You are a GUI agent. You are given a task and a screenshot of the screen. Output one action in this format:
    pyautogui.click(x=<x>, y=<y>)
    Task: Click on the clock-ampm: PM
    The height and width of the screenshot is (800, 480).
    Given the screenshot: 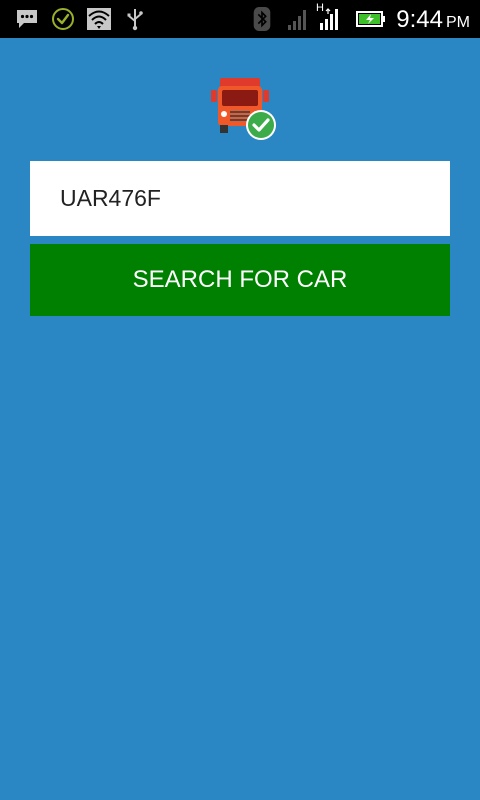 What is the action you would take?
    pyautogui.click(x=458, y=22)
    